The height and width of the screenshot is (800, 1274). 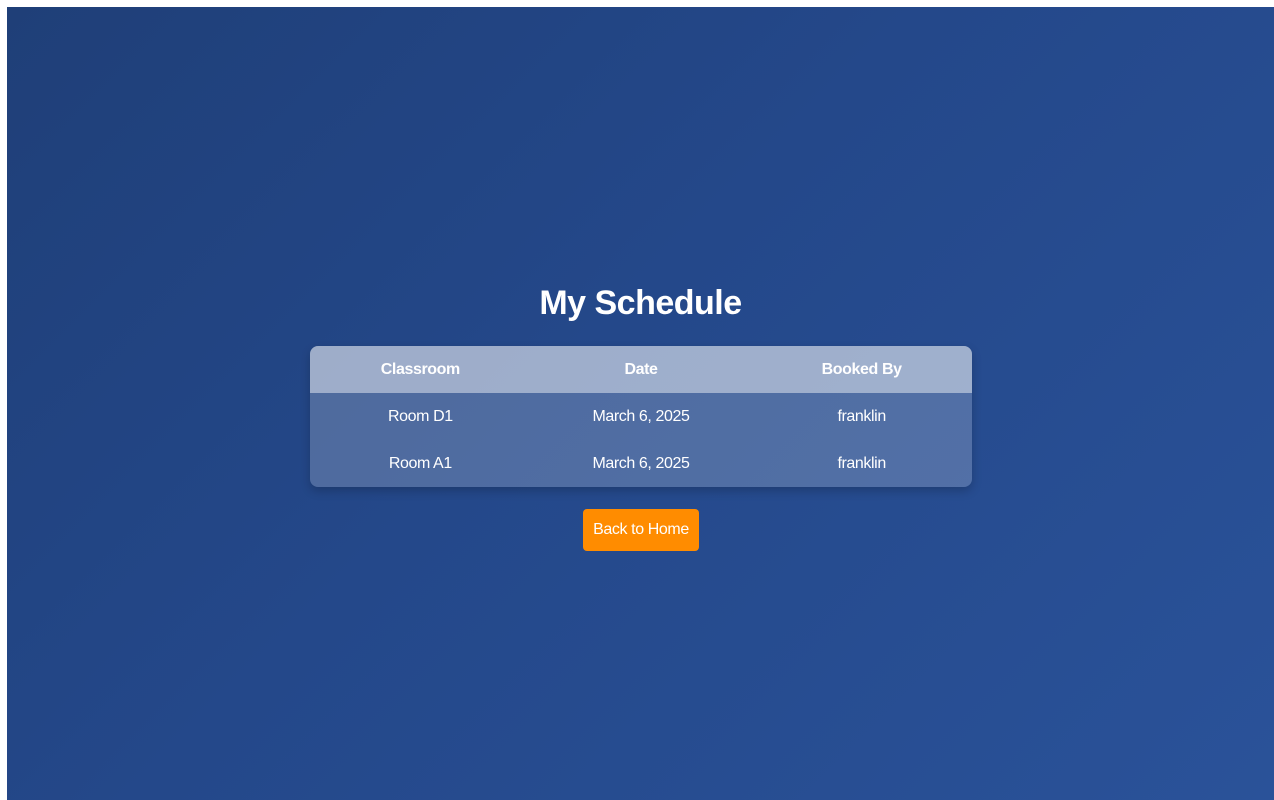 I want to click on table-row: Room D1 March 6, 2025 franklin, so click(x=641, y=416).